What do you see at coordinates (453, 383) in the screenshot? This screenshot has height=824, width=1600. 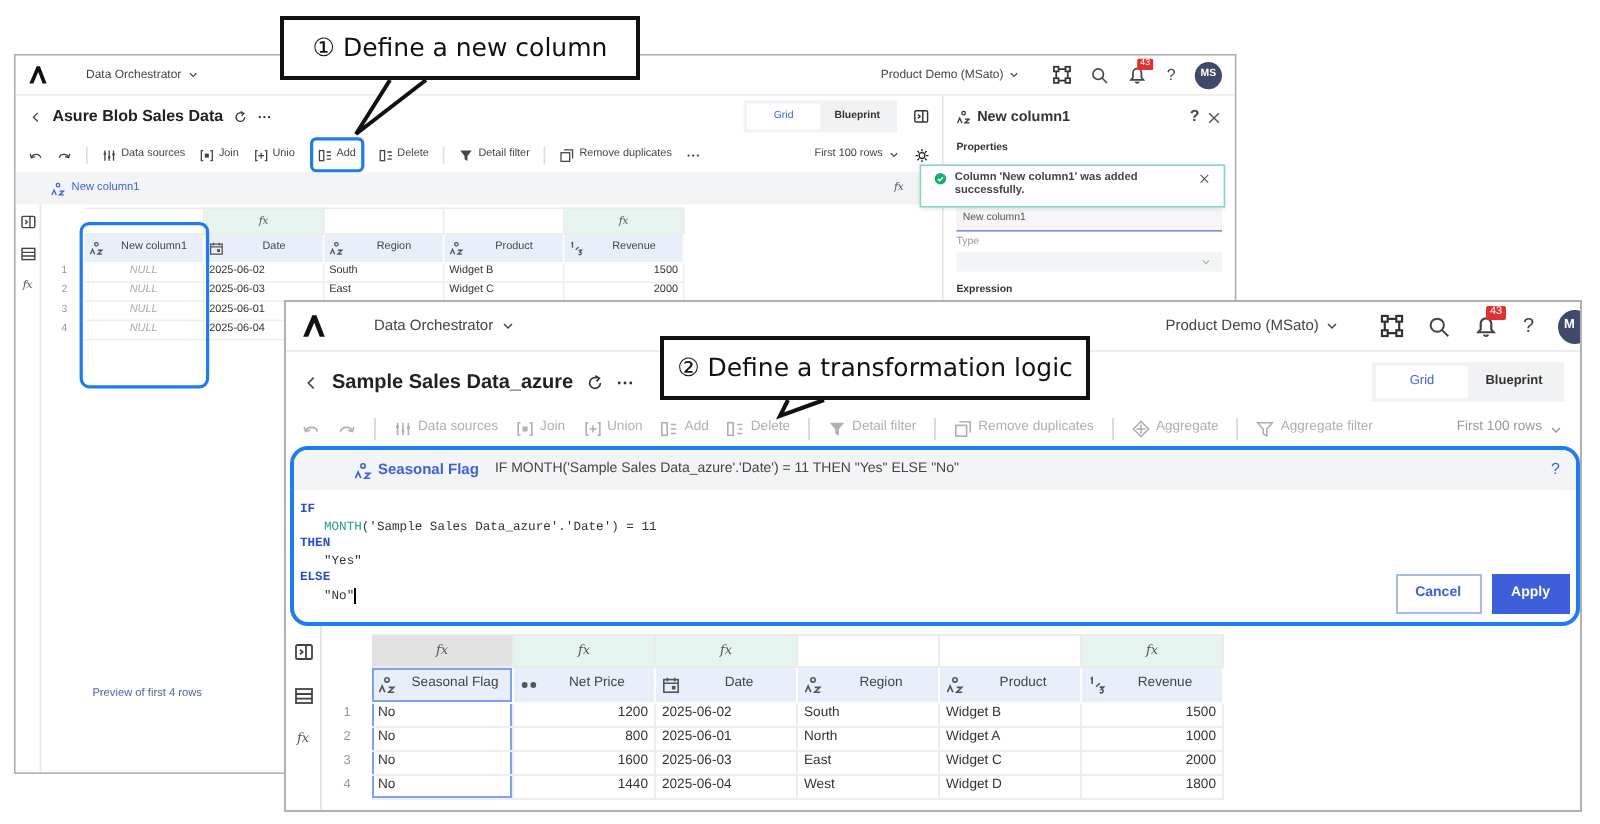 I see `page-title: Sample Sales Data_azure` at bounding box center [453, 383].